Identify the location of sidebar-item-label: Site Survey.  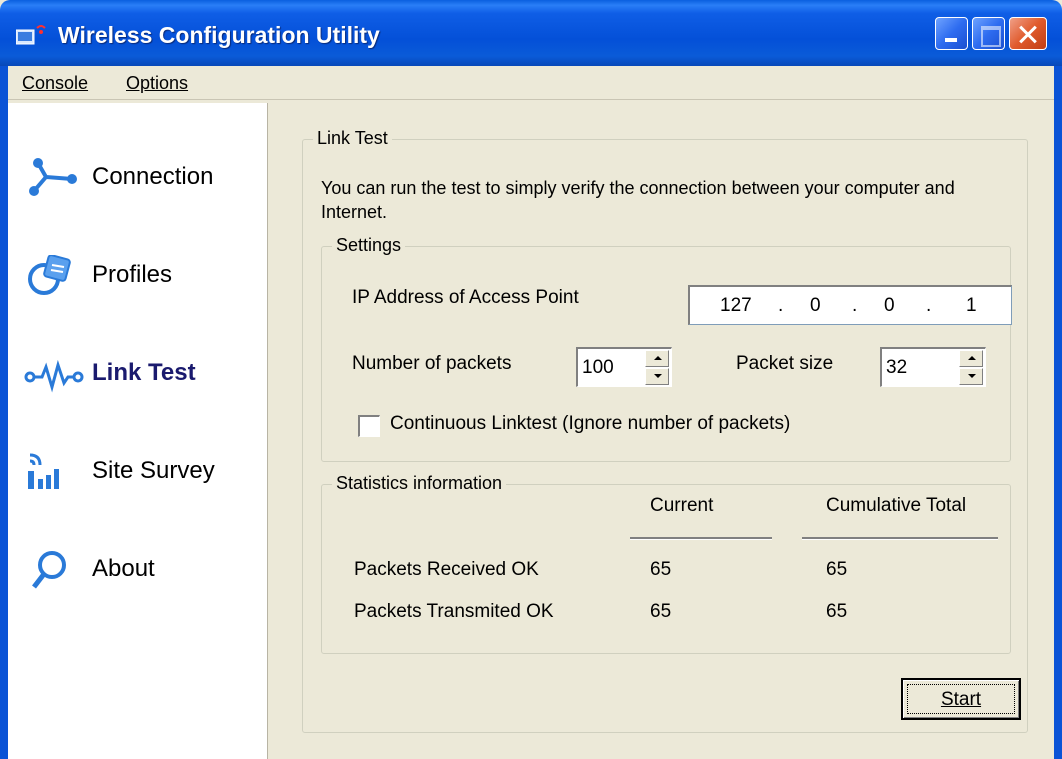
(153, 470).